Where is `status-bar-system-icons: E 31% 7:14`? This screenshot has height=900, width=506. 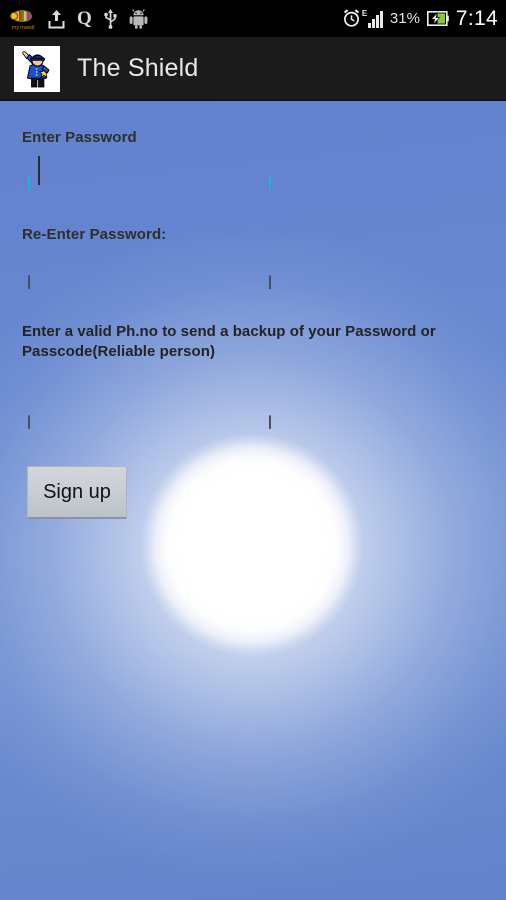 status-bar-system-icons: E 31% 7:14 is located at coordinates (420, 19).